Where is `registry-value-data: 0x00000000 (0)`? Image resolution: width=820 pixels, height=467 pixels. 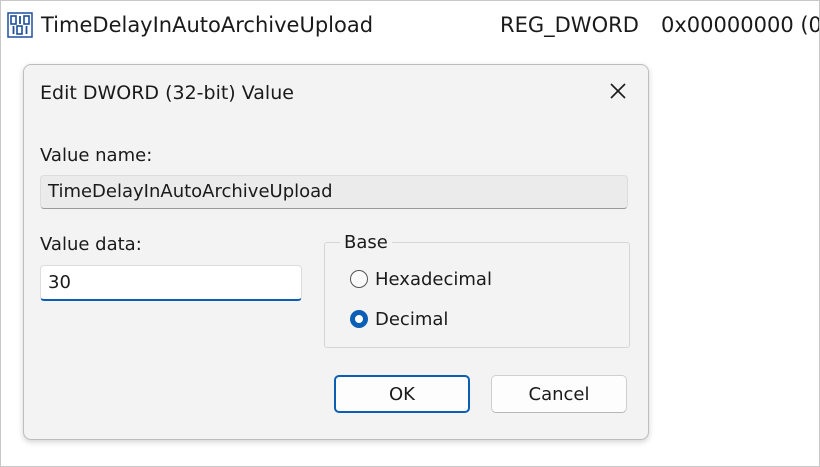 registry-value-data: 0x00000000 (0) is located at coordinates (740, 25).